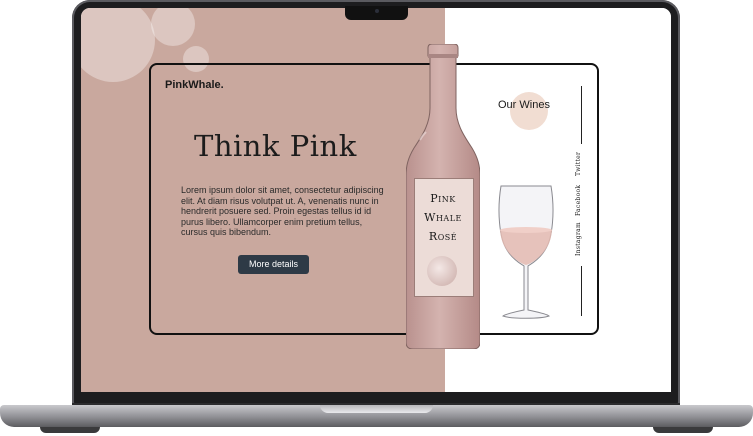 Image resolution: width=753 pixels, height=436 pixels. I want to click on social-link-twitter: Twitter, so click(578, 164).